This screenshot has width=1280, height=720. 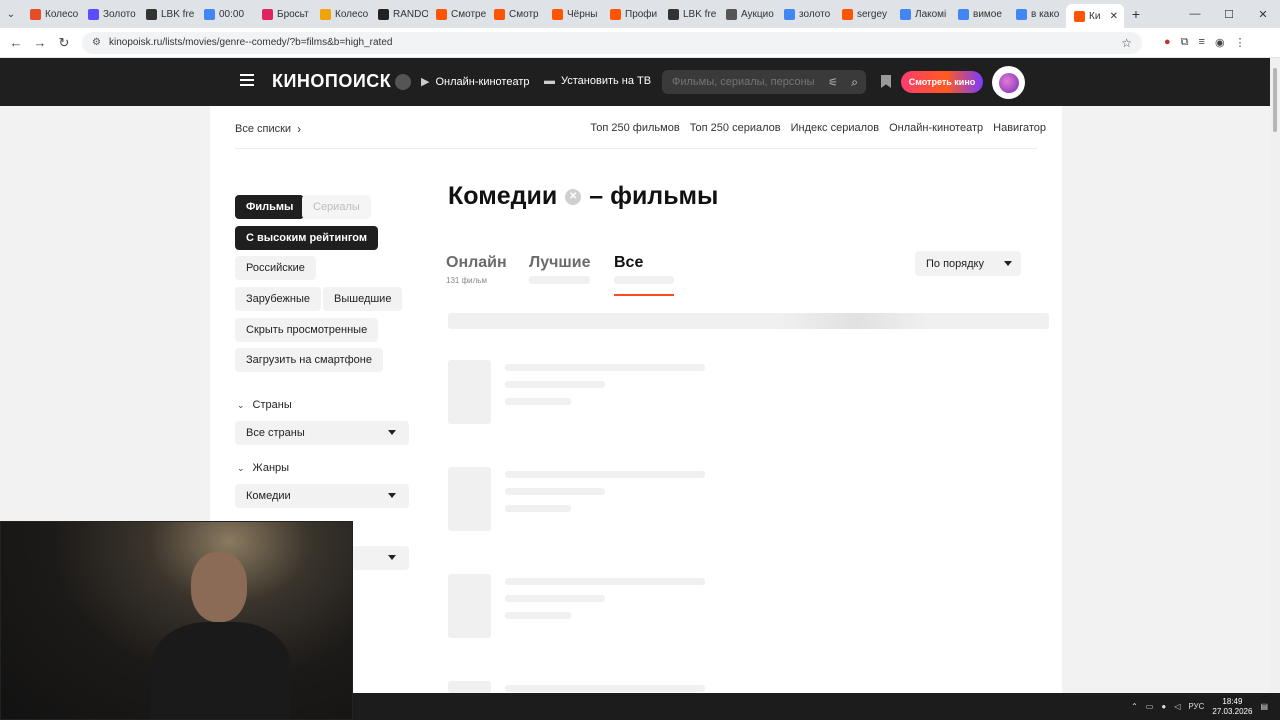 I want to click on sort-select-value: По порядку, so click(x=955, y=263).